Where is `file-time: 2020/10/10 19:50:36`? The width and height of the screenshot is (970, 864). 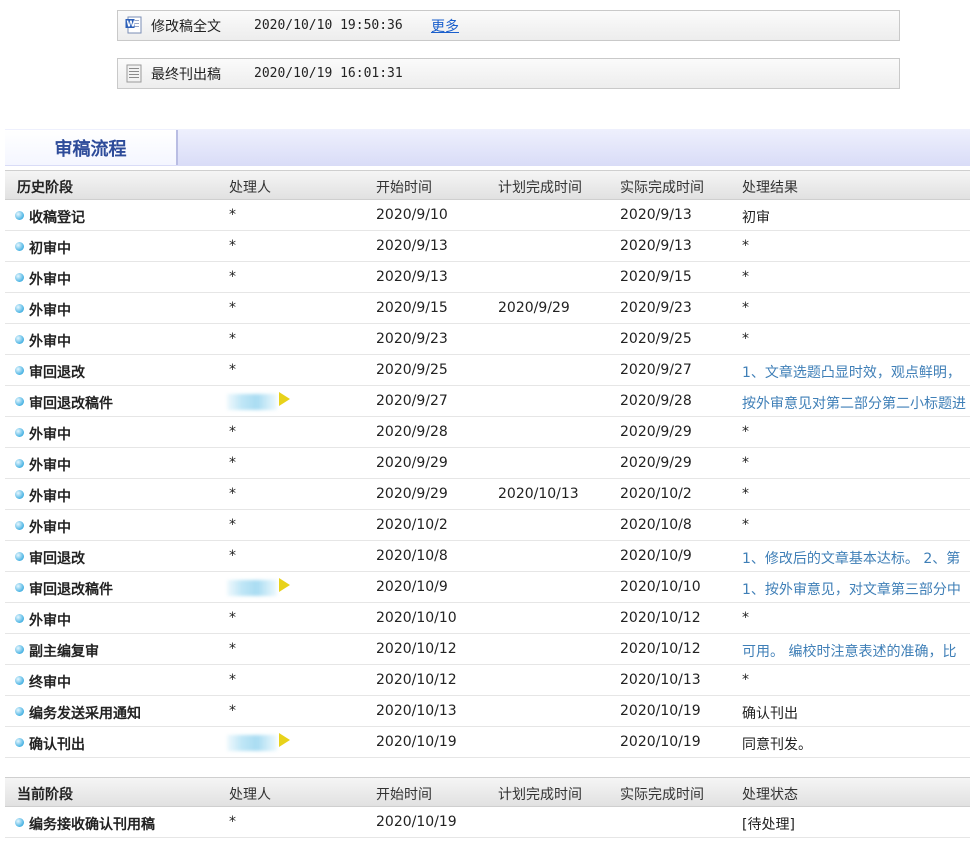 file-time: 2020/10/10 19:50:36 is located at coordinates (328, 25).